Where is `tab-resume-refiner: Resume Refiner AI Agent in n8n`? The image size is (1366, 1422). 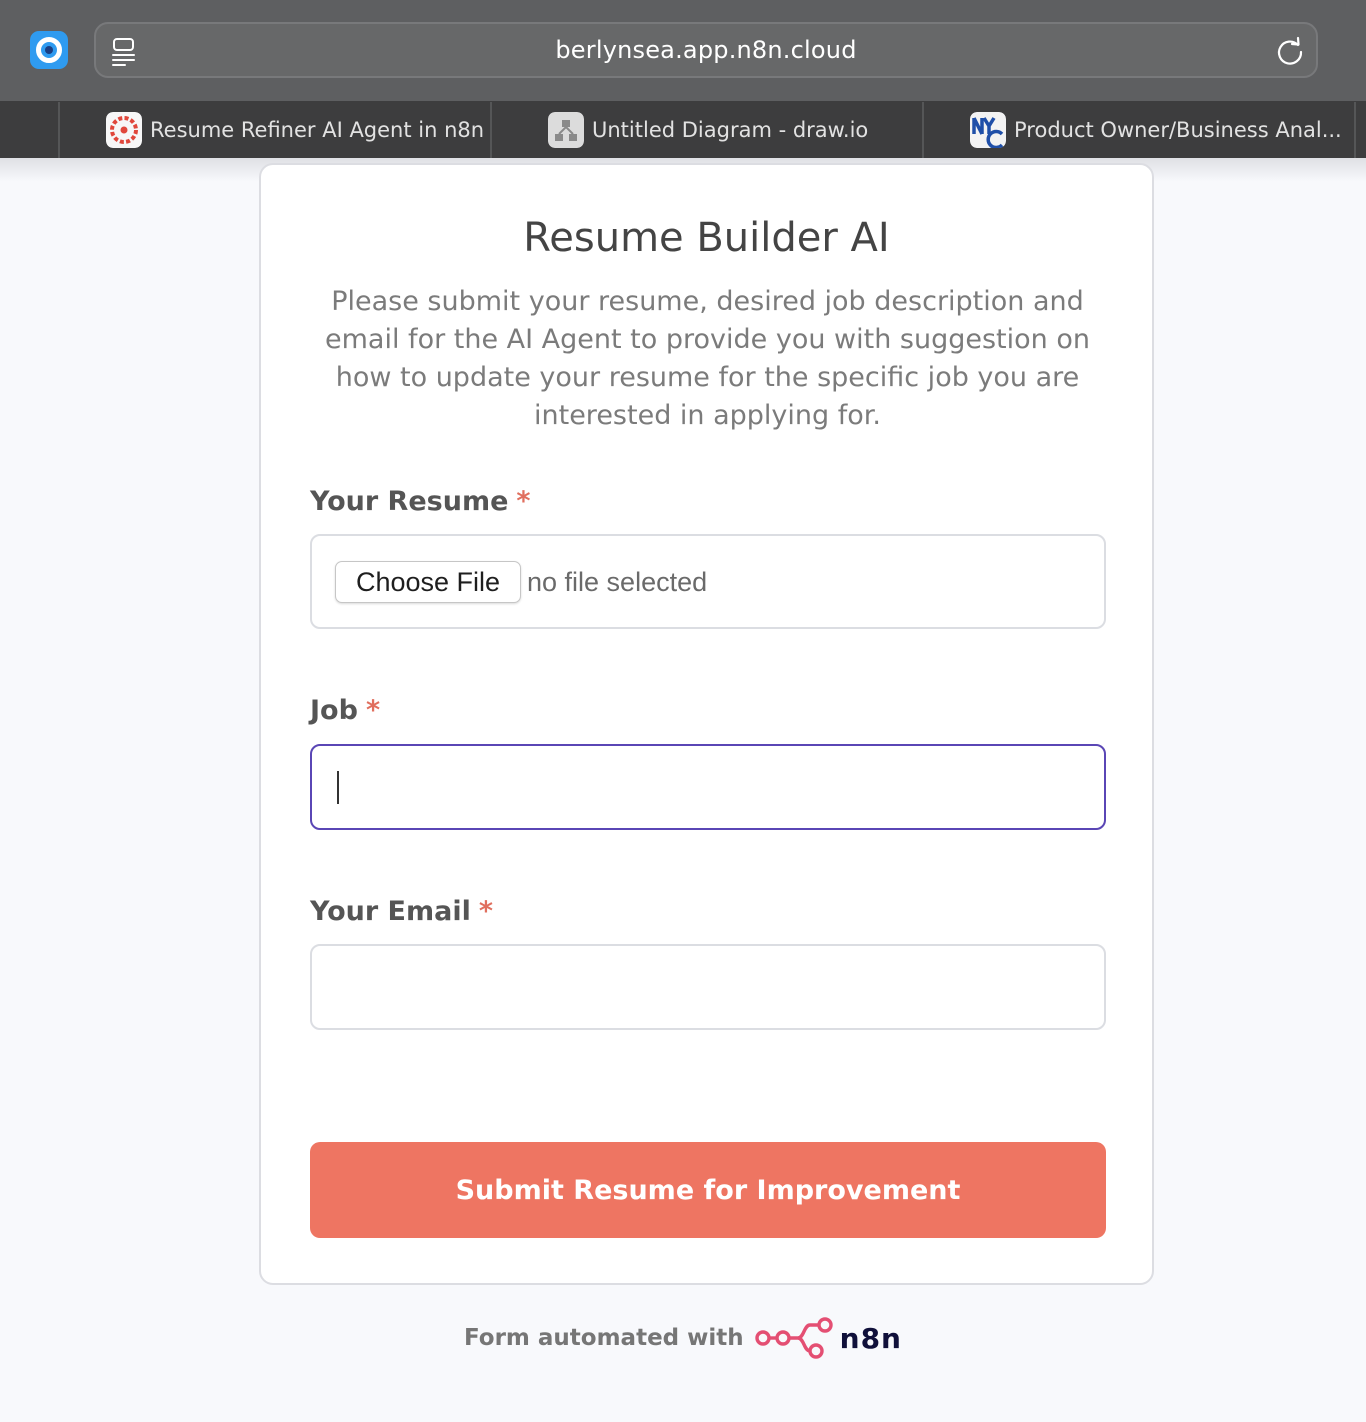
tab-resume-refiner: Resume Refiner AI Agent in n8n is located at coordinates (275, 130).